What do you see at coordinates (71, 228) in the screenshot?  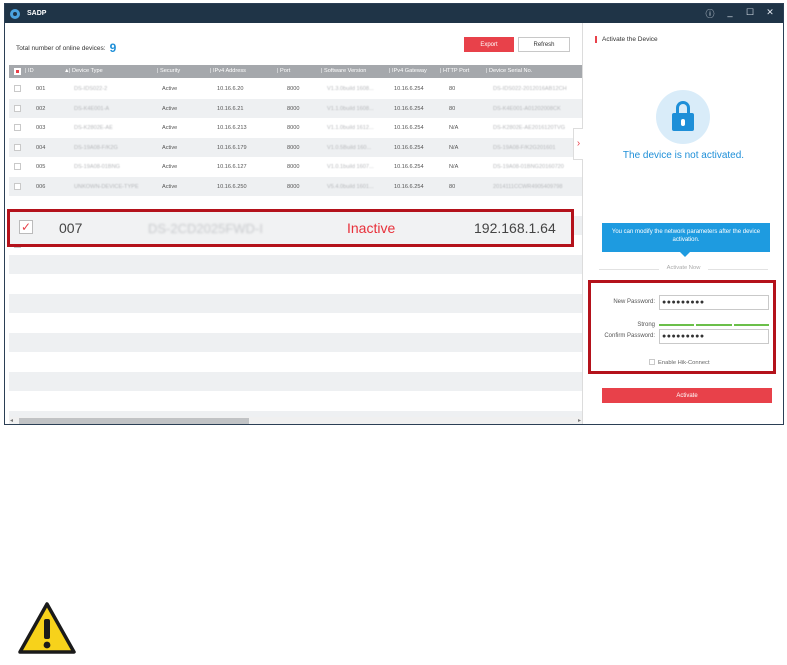 I see `highlighted-id: 007` at bounding box center [71, 228].